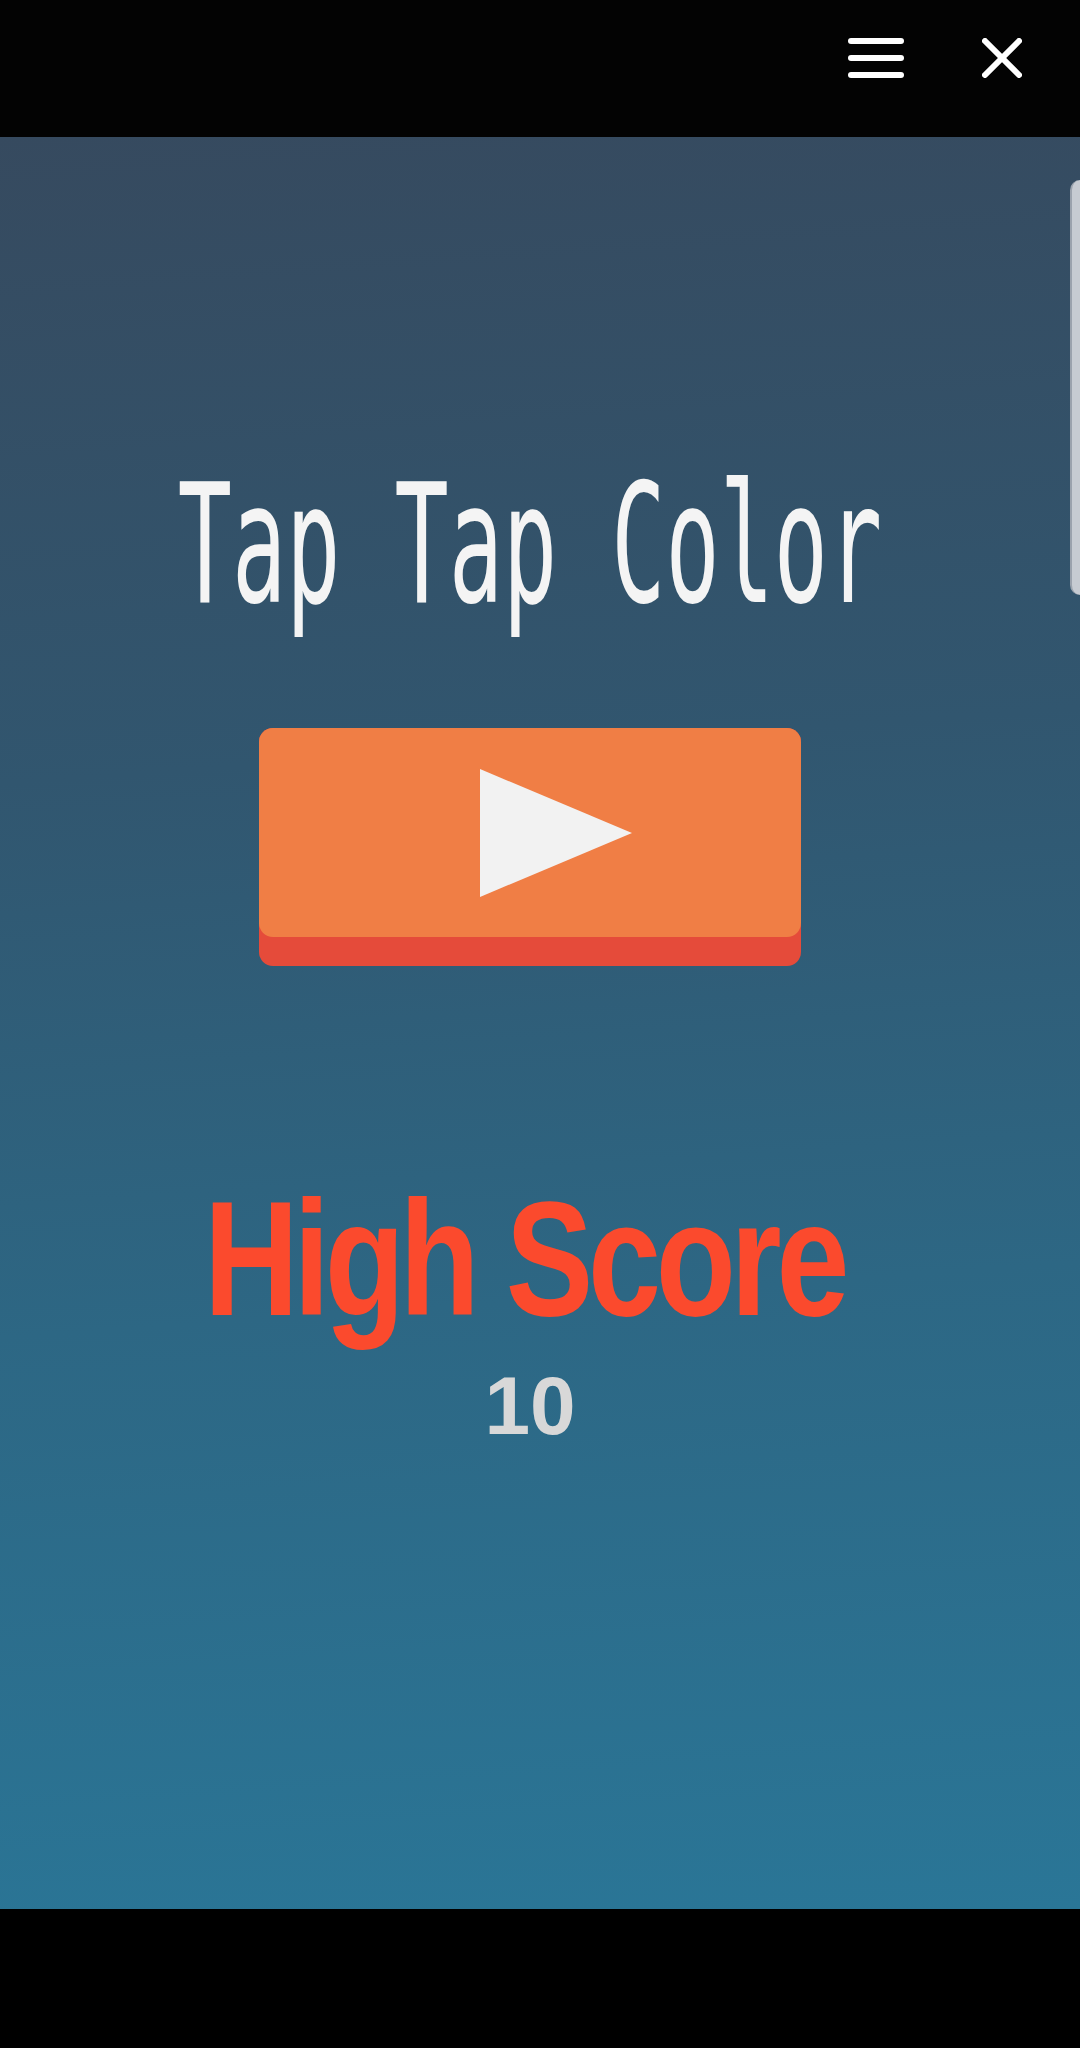 The height and width of the screenshot is (2048, 1080). What do you see at coordinates (530, 1405) in the screenshot?
I see `high-score-value: 10` at bounding box center [530, 1405].